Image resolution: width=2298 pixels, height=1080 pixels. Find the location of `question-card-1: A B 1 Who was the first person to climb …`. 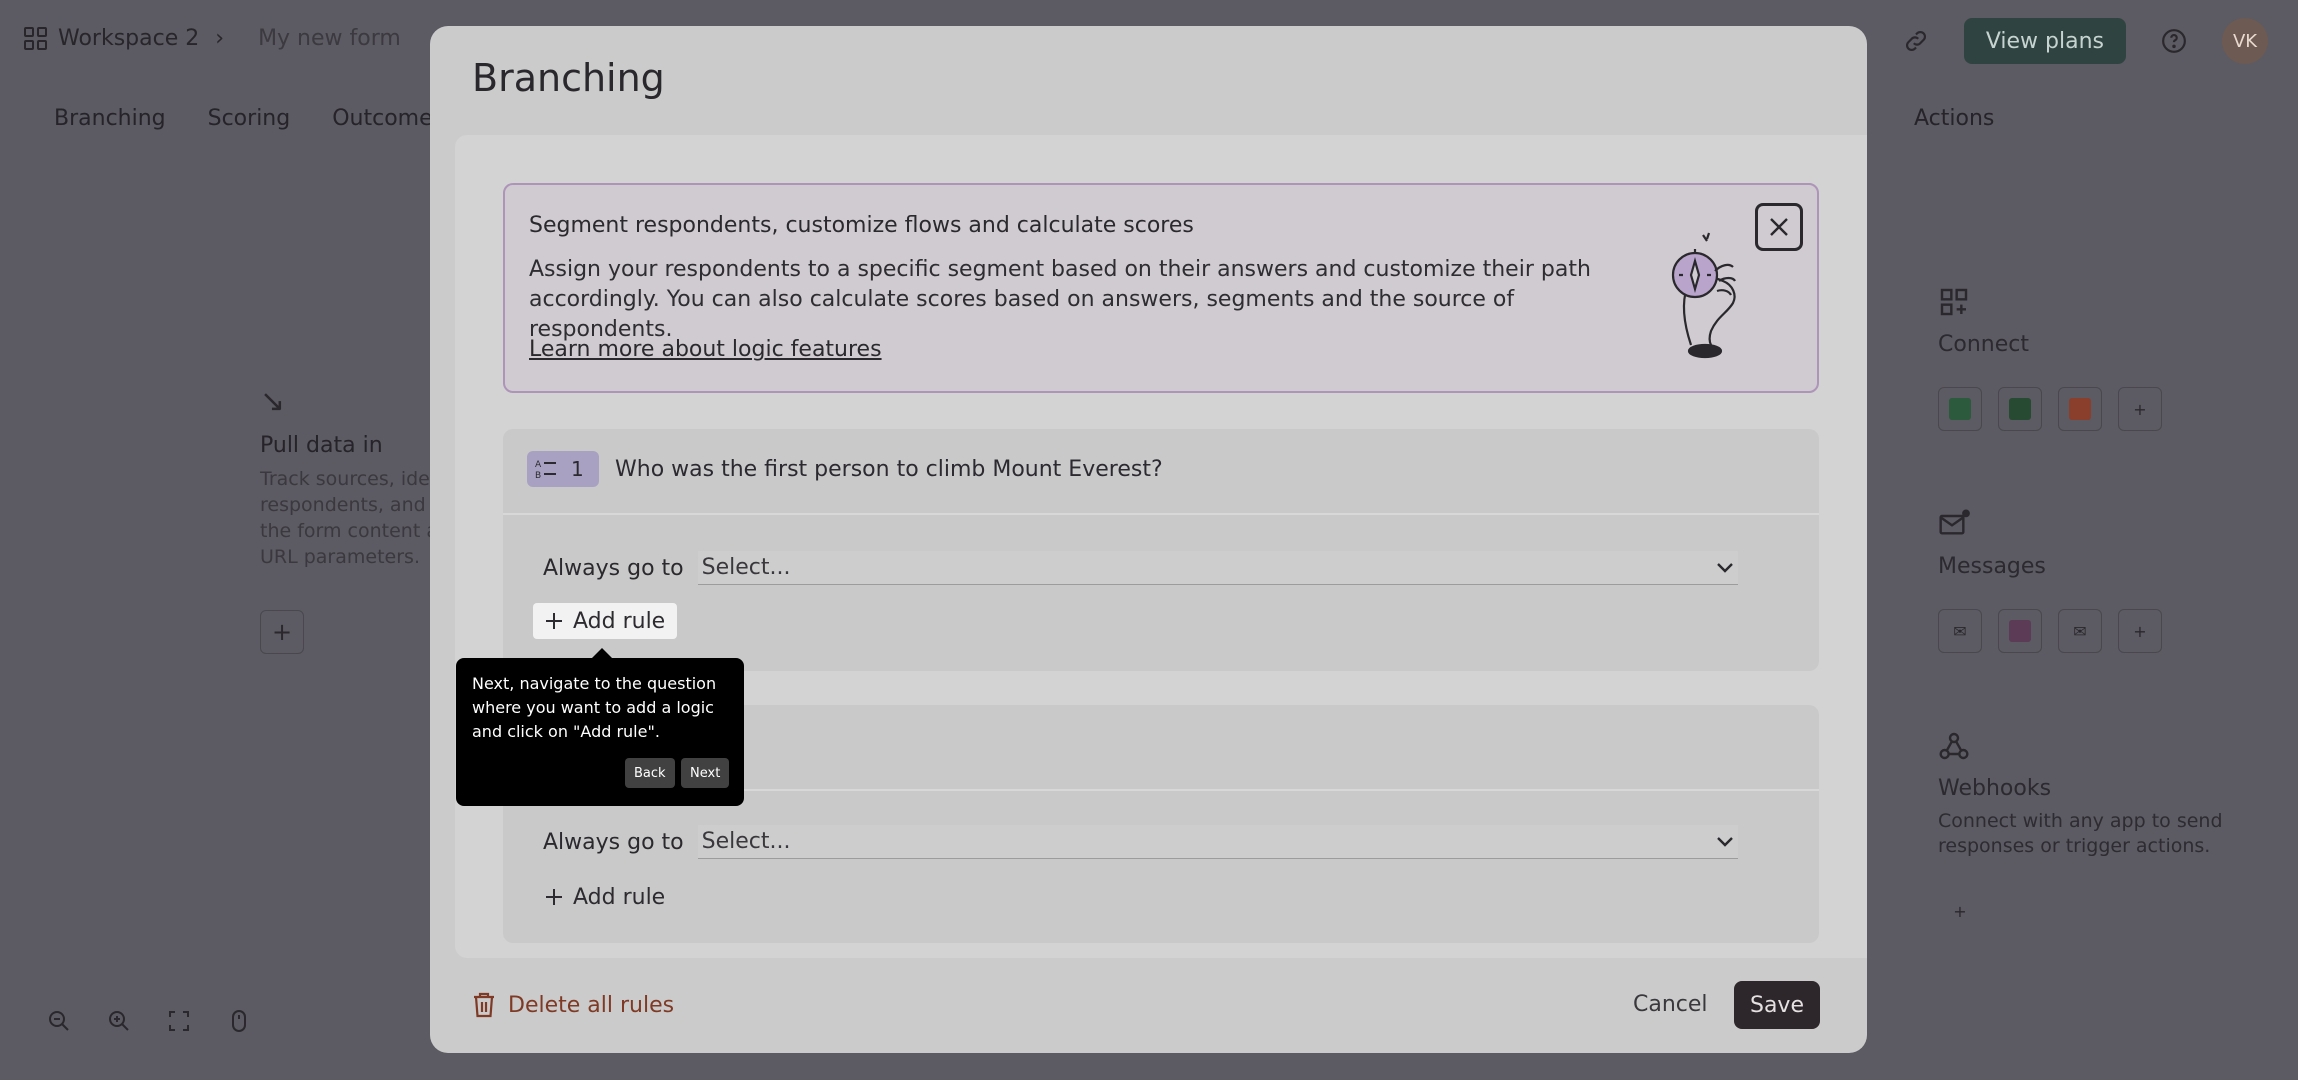

question-card-1: A B 1 Who was the first person to climb … is located at coordinates (1161, 550).